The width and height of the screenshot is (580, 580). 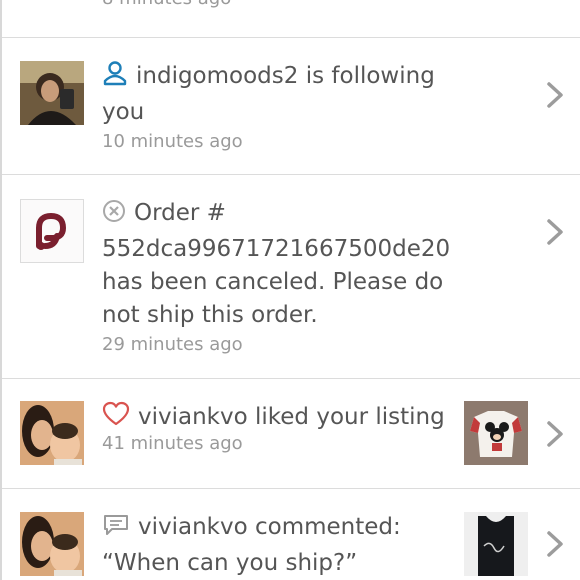 I want to click on timestamp: 10 minutes ago, so click(x=172, y=141).